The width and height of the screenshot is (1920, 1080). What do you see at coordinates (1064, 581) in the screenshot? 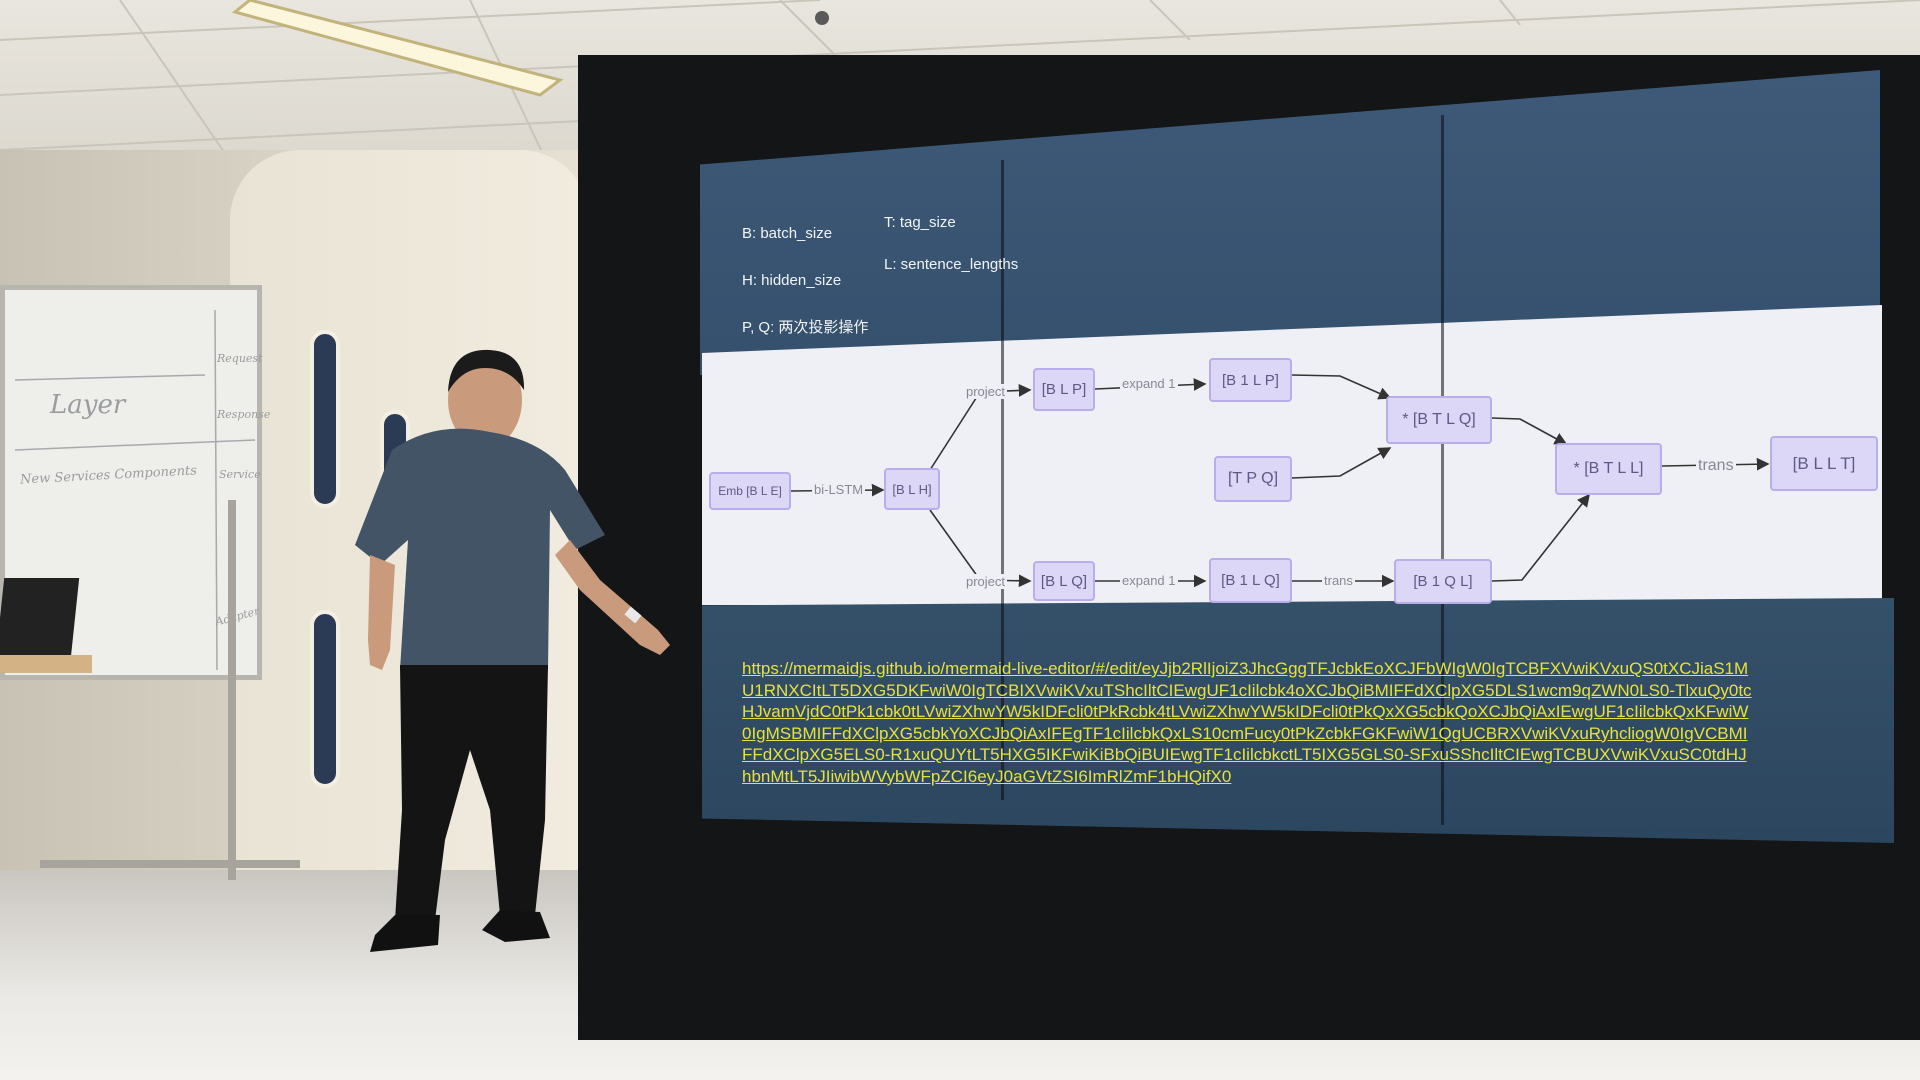
I see `node-blq: [B L Q]` at bounding box center [1064, 581].